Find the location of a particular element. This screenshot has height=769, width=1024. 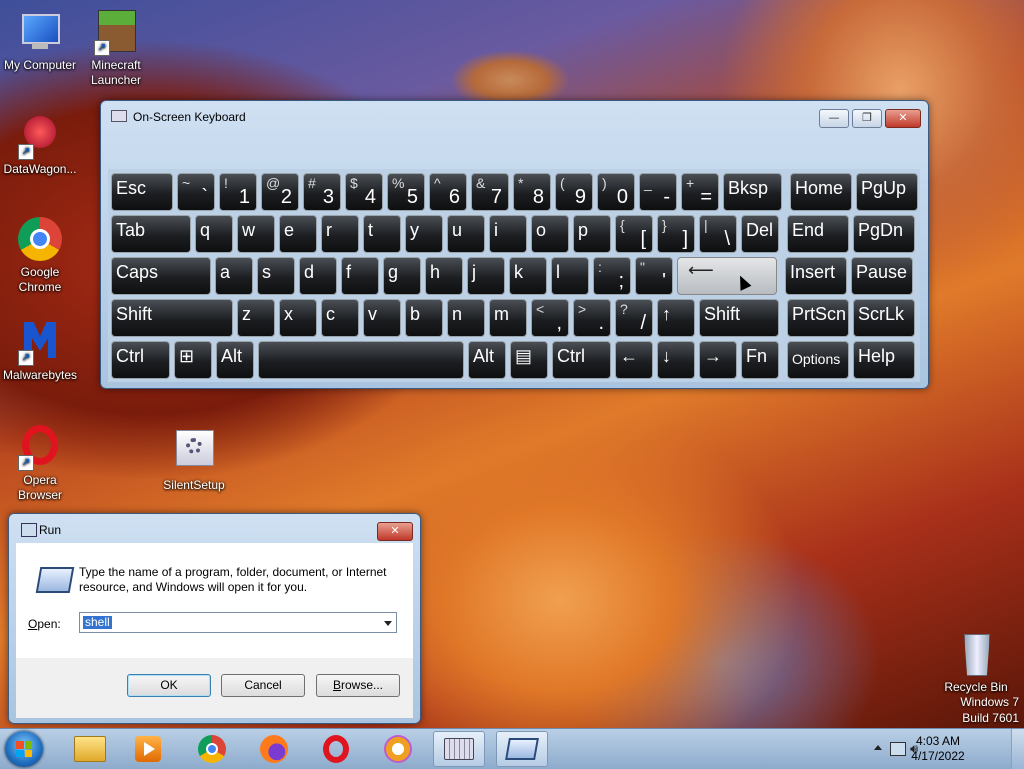

key-space is located at coordinates (361, 360).